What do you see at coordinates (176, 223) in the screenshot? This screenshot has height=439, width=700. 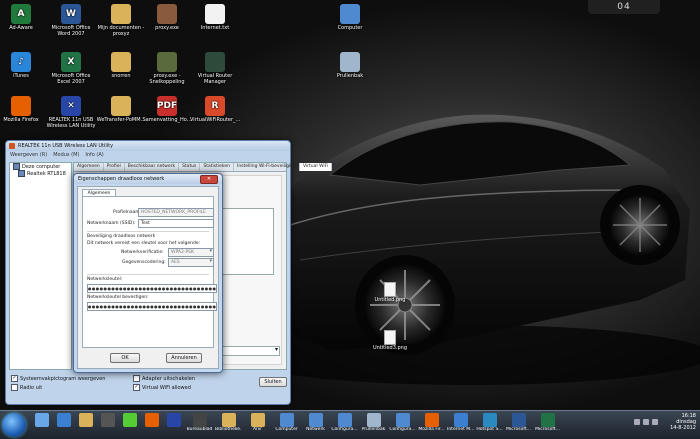 I see `ssid-input: Test` at bounding box center [176, 223].